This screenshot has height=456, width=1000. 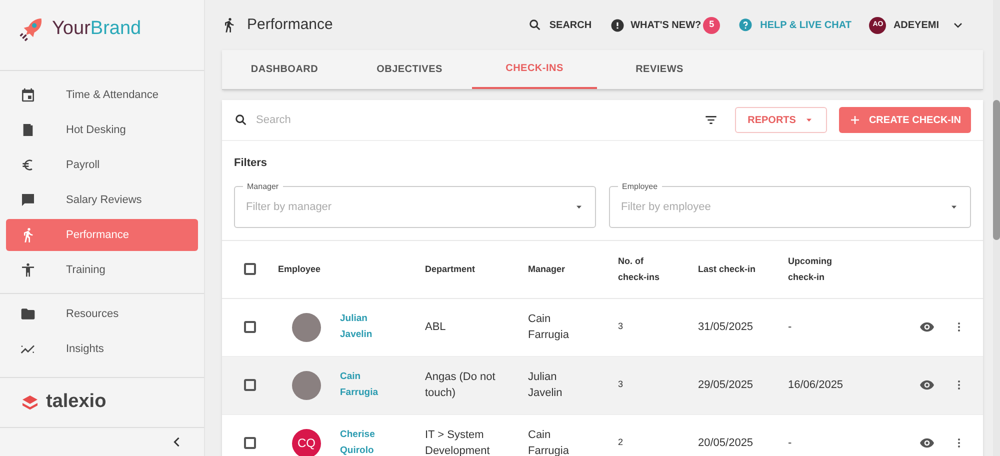 I want to click on sidebar-item: Time & Attendance, so click(x=102, y=95).